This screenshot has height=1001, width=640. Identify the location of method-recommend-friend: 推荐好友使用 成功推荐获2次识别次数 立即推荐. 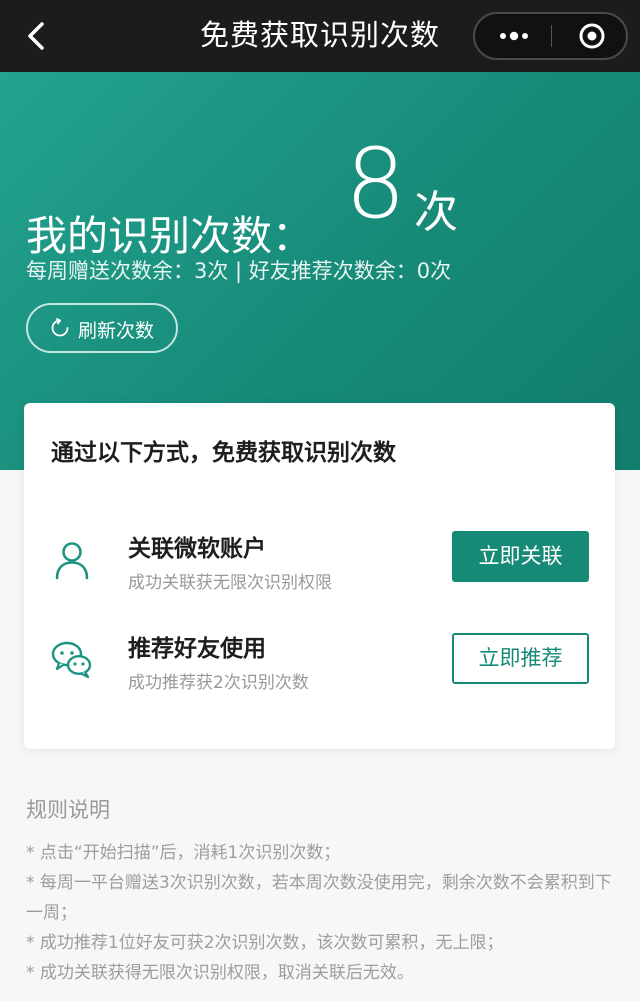
(319, 666).